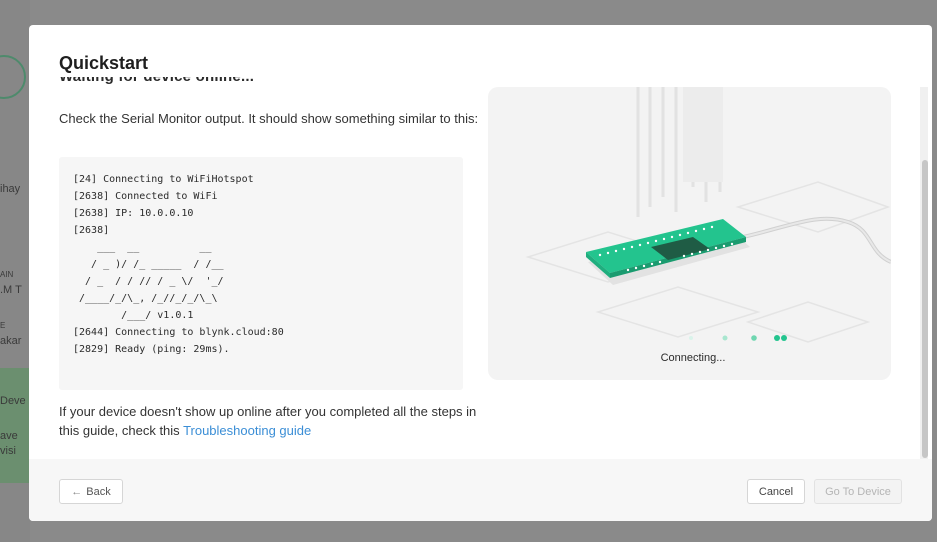  Describe the element at coordinates (151, 349) in the screenshot. I see `serial-line: [2829] Ready (ping: 29ms).` at that location.